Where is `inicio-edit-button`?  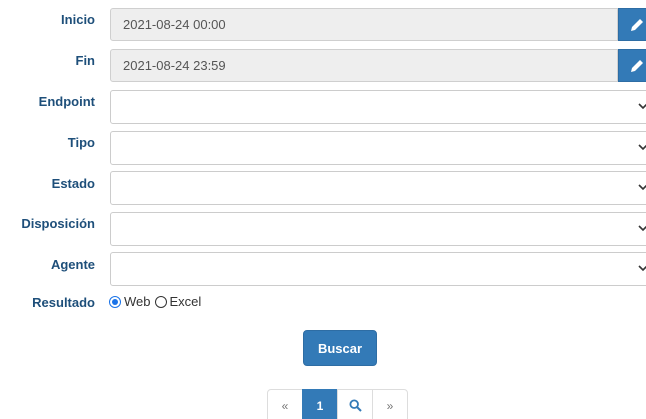
inicio-edit-button is located at coordinates (632, 24).